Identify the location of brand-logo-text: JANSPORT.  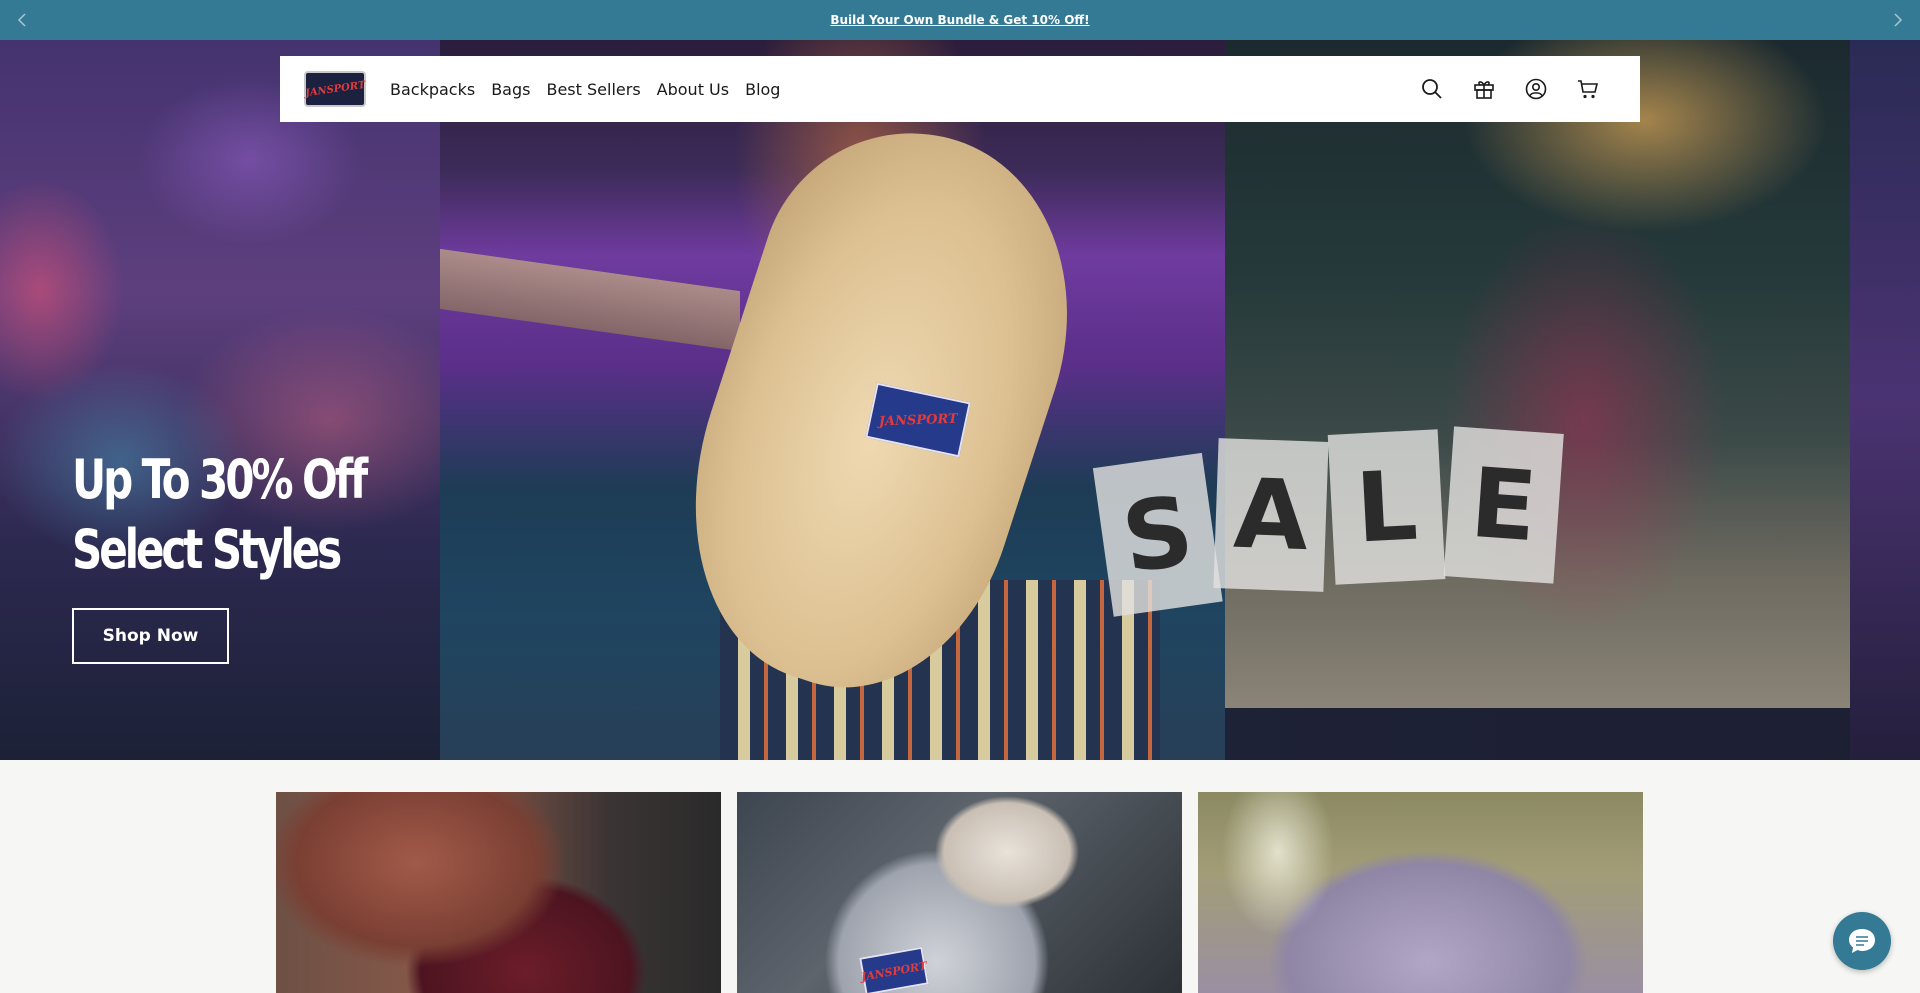
(335, 89).